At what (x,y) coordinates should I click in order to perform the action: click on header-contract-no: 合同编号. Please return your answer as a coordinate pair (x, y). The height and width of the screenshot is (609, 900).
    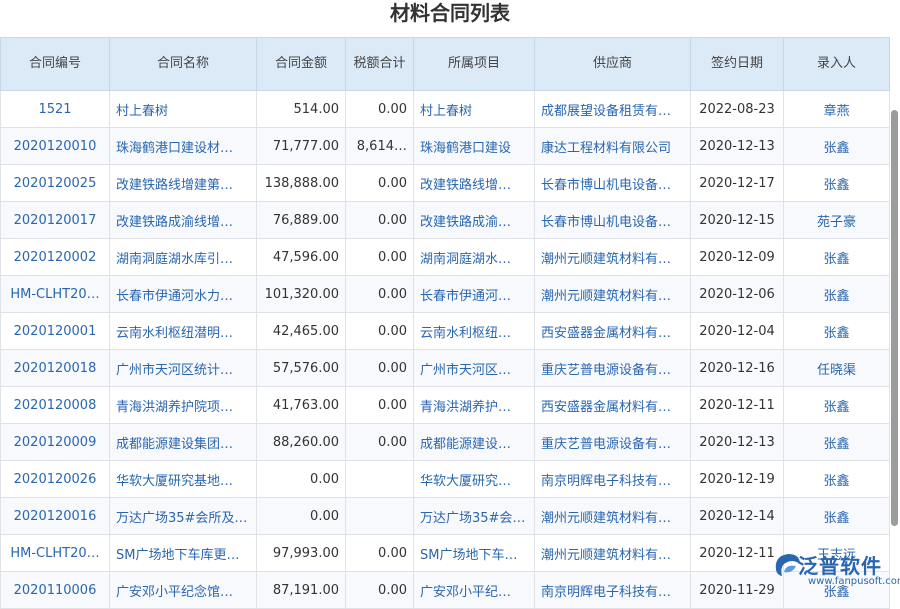
    Looking at the image, I should click on (55, 64).